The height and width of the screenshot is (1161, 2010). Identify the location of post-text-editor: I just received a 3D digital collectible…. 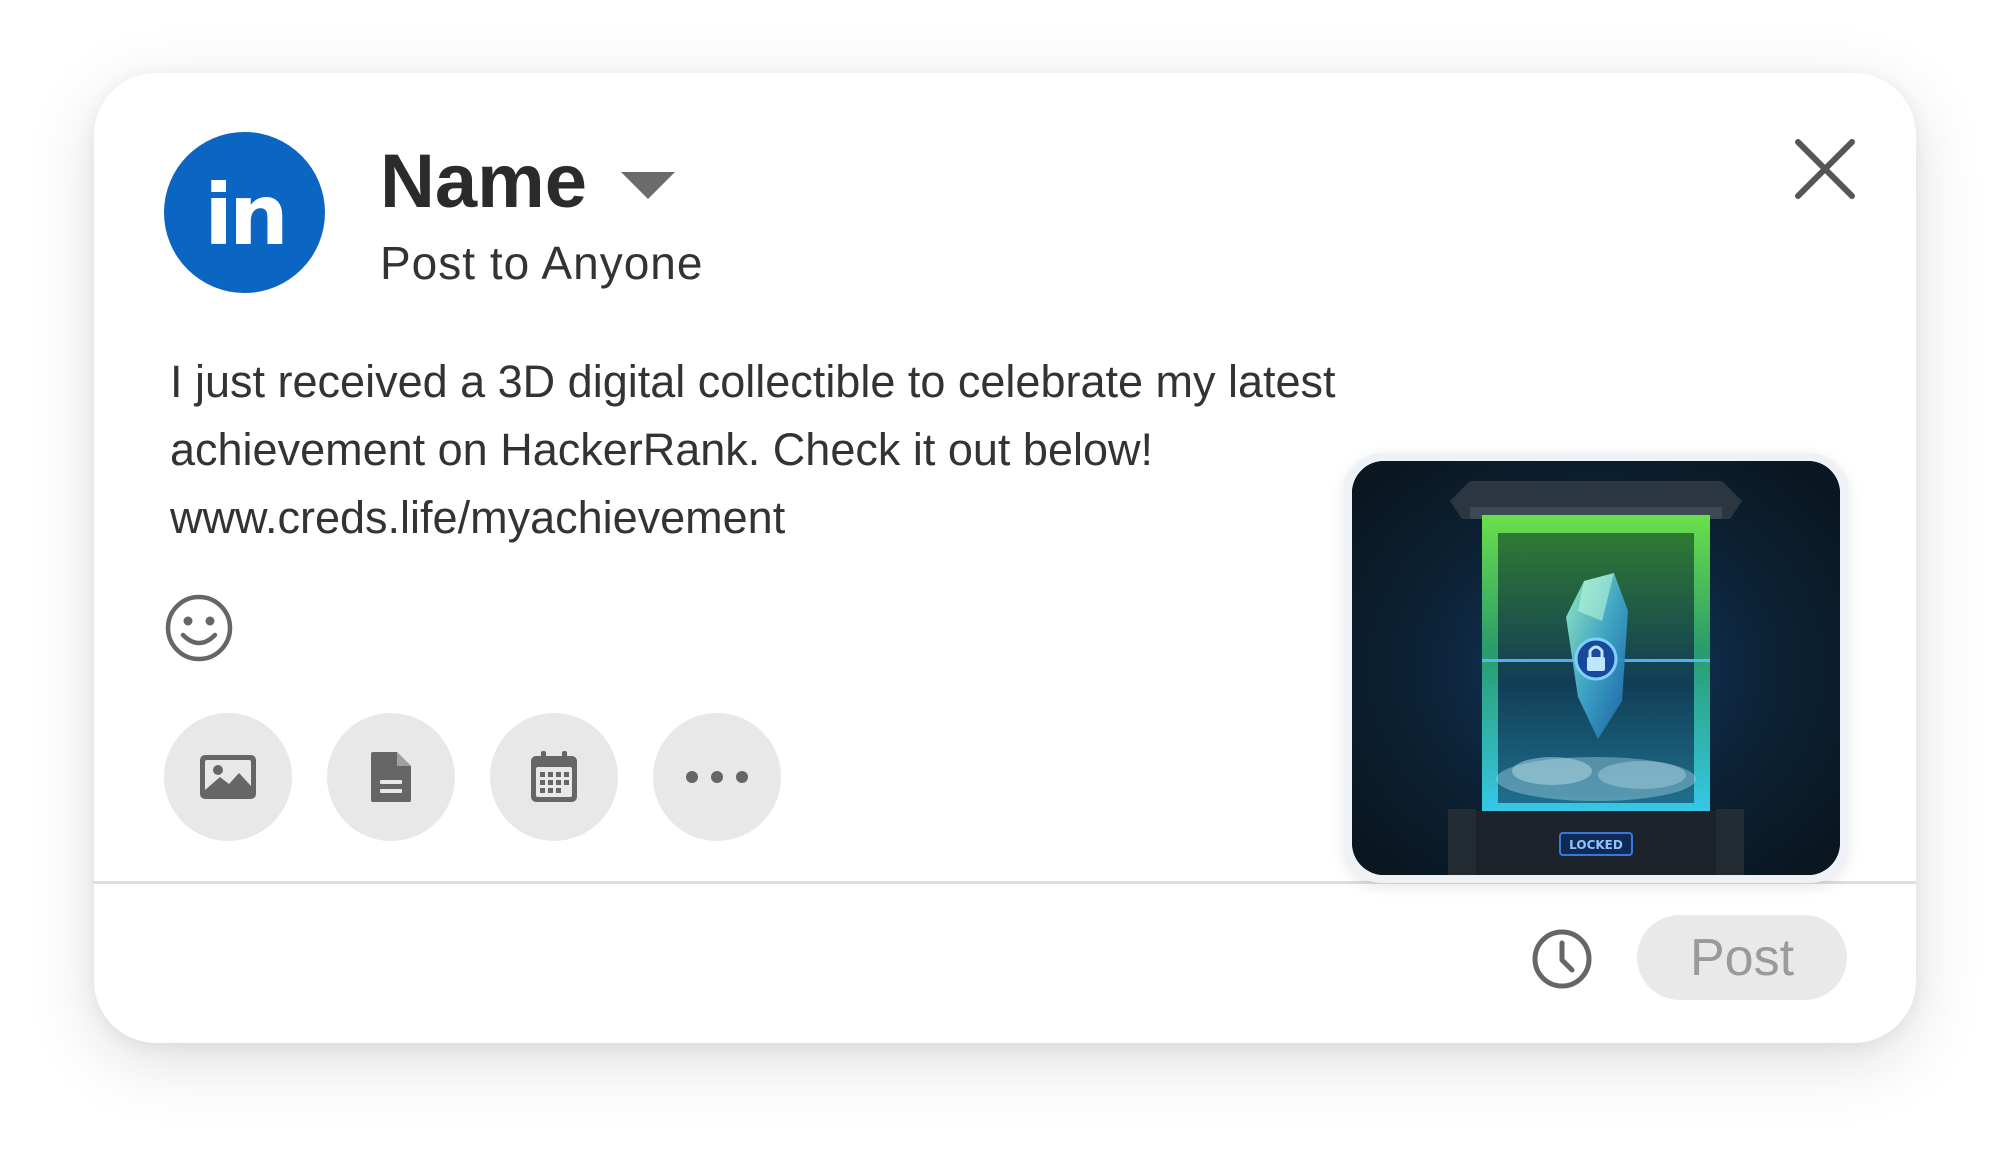
(760, 450).